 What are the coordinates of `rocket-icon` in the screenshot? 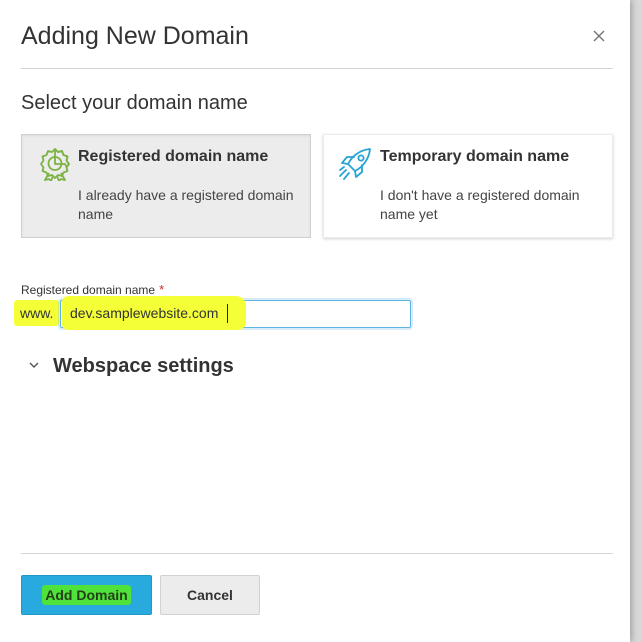 It's located at (355, 164).